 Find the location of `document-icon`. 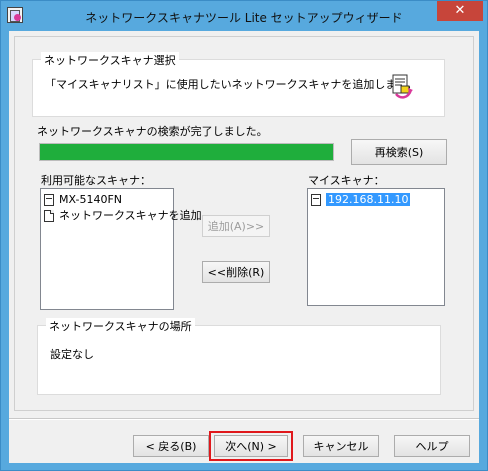

document-icon is located at coordinates (49, 216).